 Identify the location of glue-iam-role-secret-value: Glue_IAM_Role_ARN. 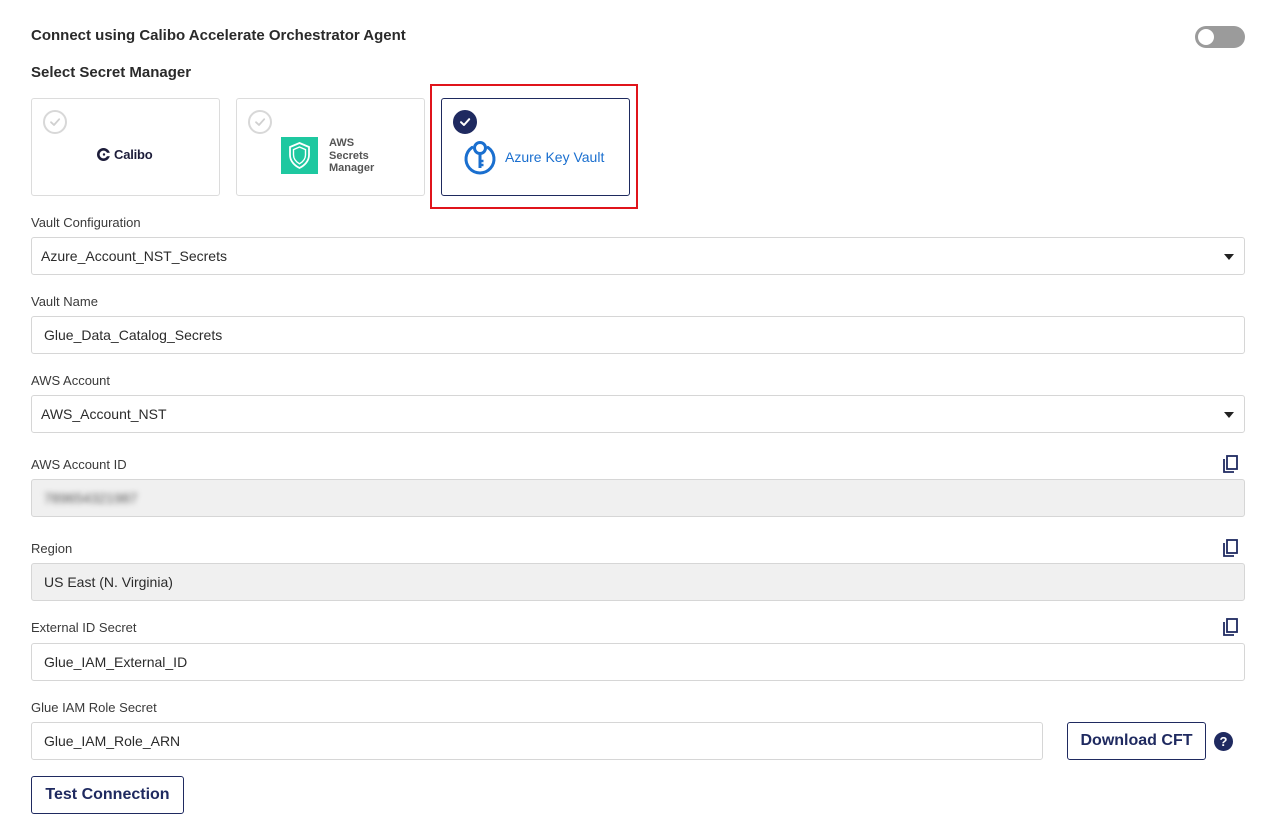
(112, 741).